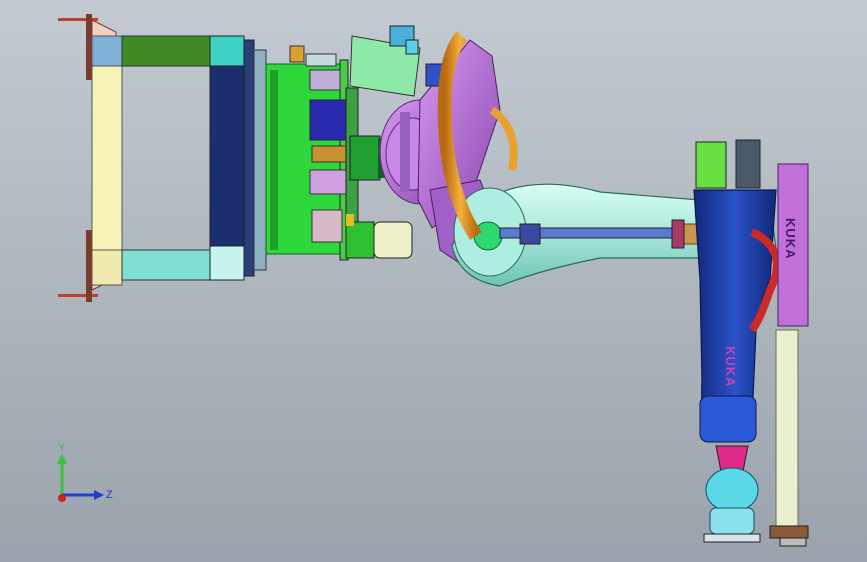 This screenshot has height=562, width=867. Describe the element at coordinates (99, 495) in the screenshot. I see `z-axis-arrow` at that location.